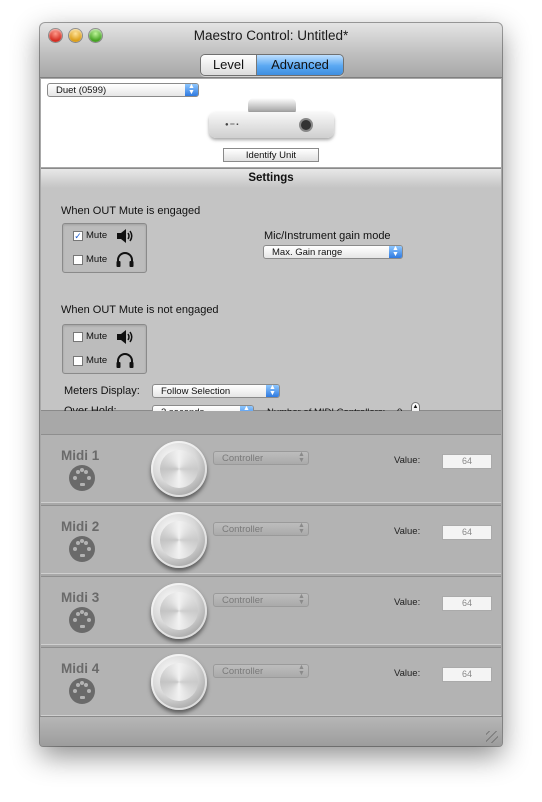 The width and height of the screenshot is (542, 802). Describe the element at coordinates (97, 360) in the screenshot. I see `mute-not-engaged-headphones-label: Mute` at that location.